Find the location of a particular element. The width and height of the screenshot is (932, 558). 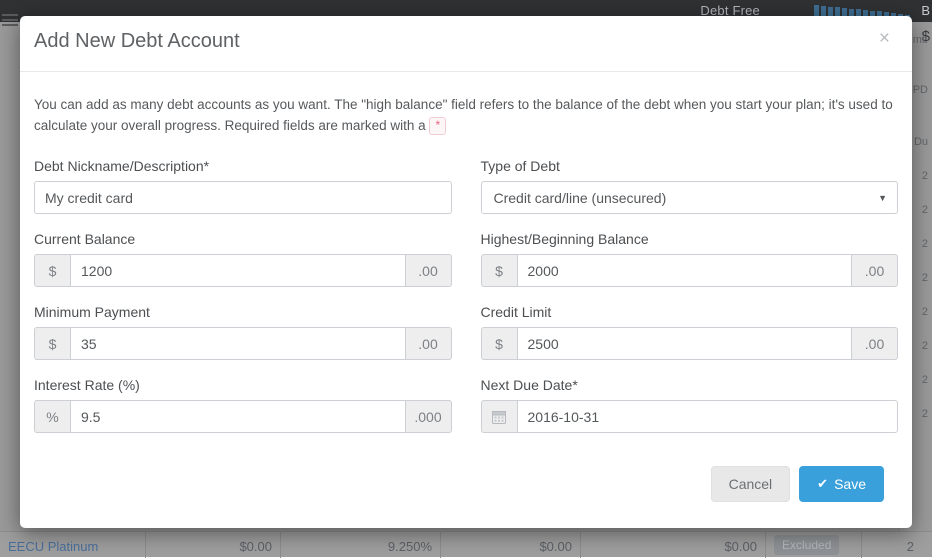

nickname-control is located at coordinates (243, 197).